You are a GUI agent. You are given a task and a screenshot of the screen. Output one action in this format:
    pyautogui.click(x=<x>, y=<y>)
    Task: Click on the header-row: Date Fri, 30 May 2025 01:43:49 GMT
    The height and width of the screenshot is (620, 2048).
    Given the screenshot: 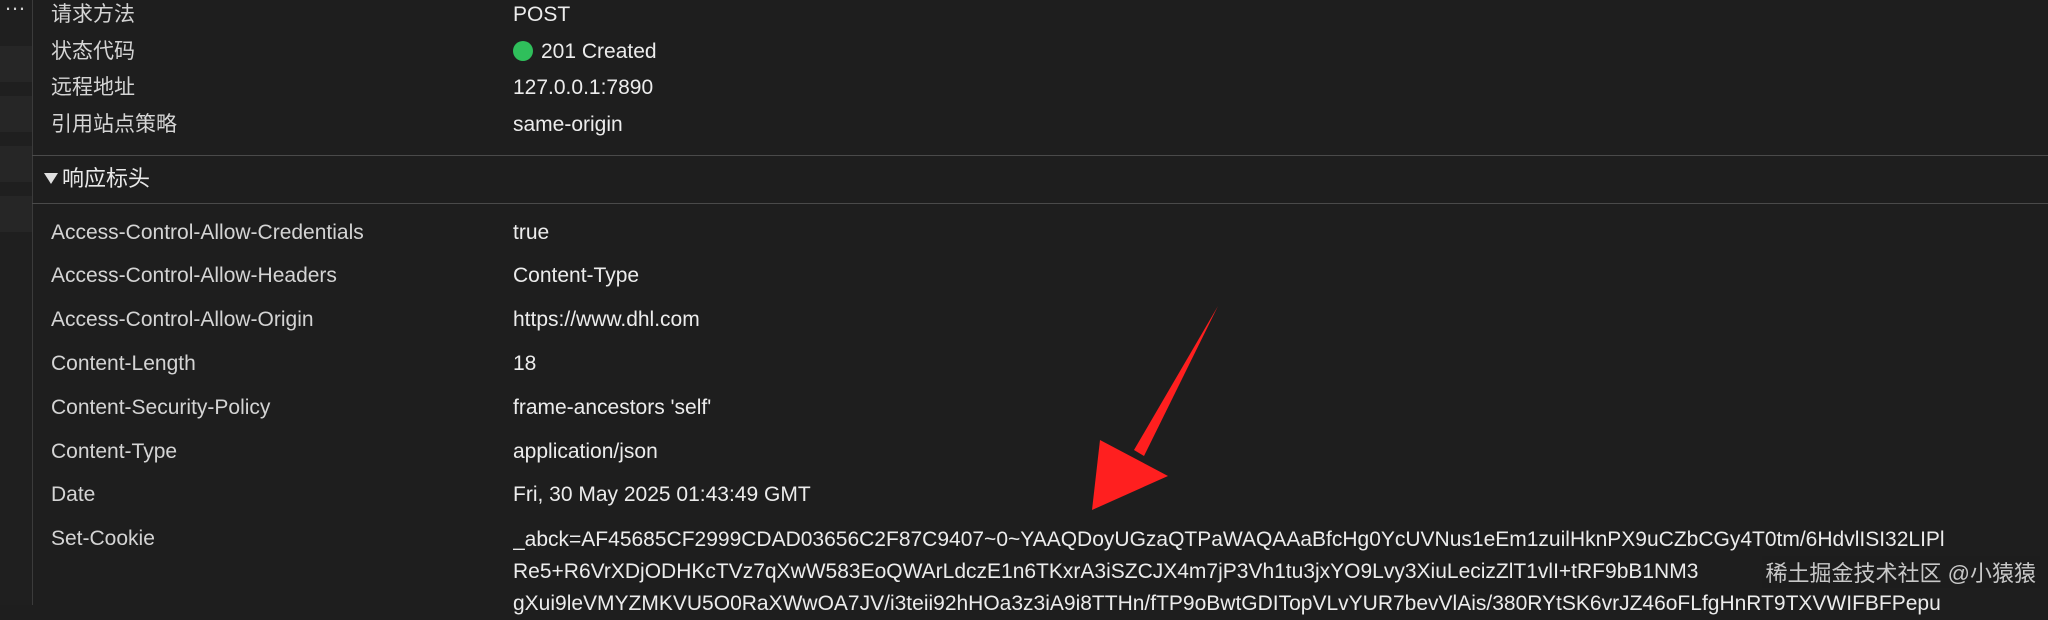 What is the action you would take?
    pyautogui.click(x=1040, y=495)
    